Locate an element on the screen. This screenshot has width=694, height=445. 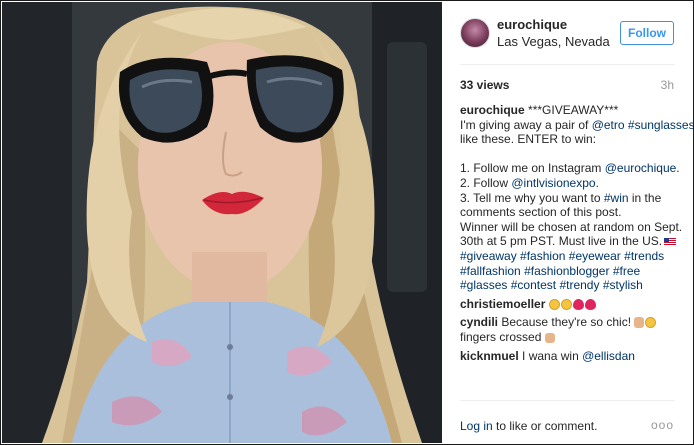
comment-username: cyndili is located at coordinates (479, 322).